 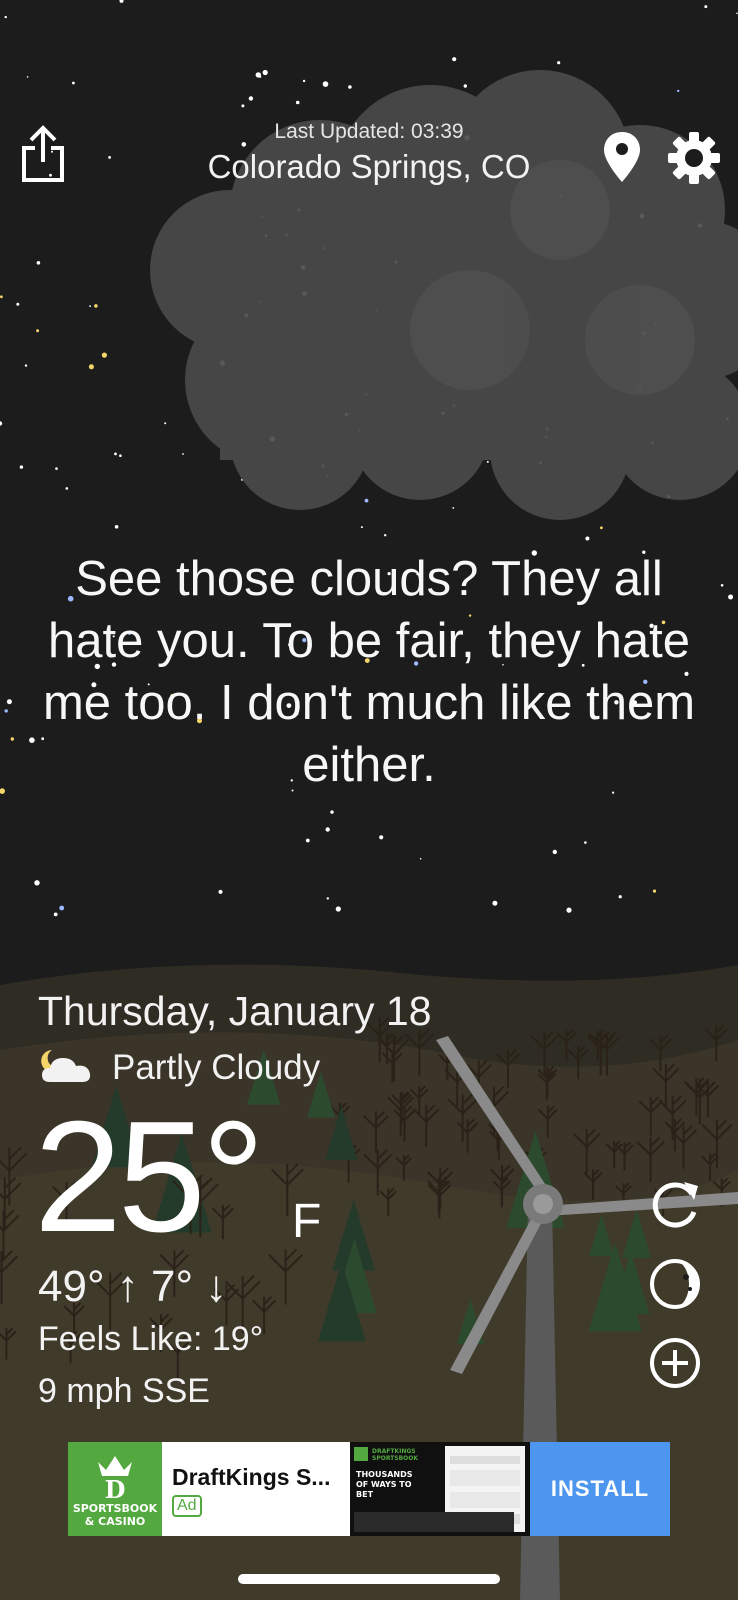 What do you see at coordinates (66, 1066) in the screenshot?
I see `partly-cloudy-night-icon` at bounding box center [66, 1066].